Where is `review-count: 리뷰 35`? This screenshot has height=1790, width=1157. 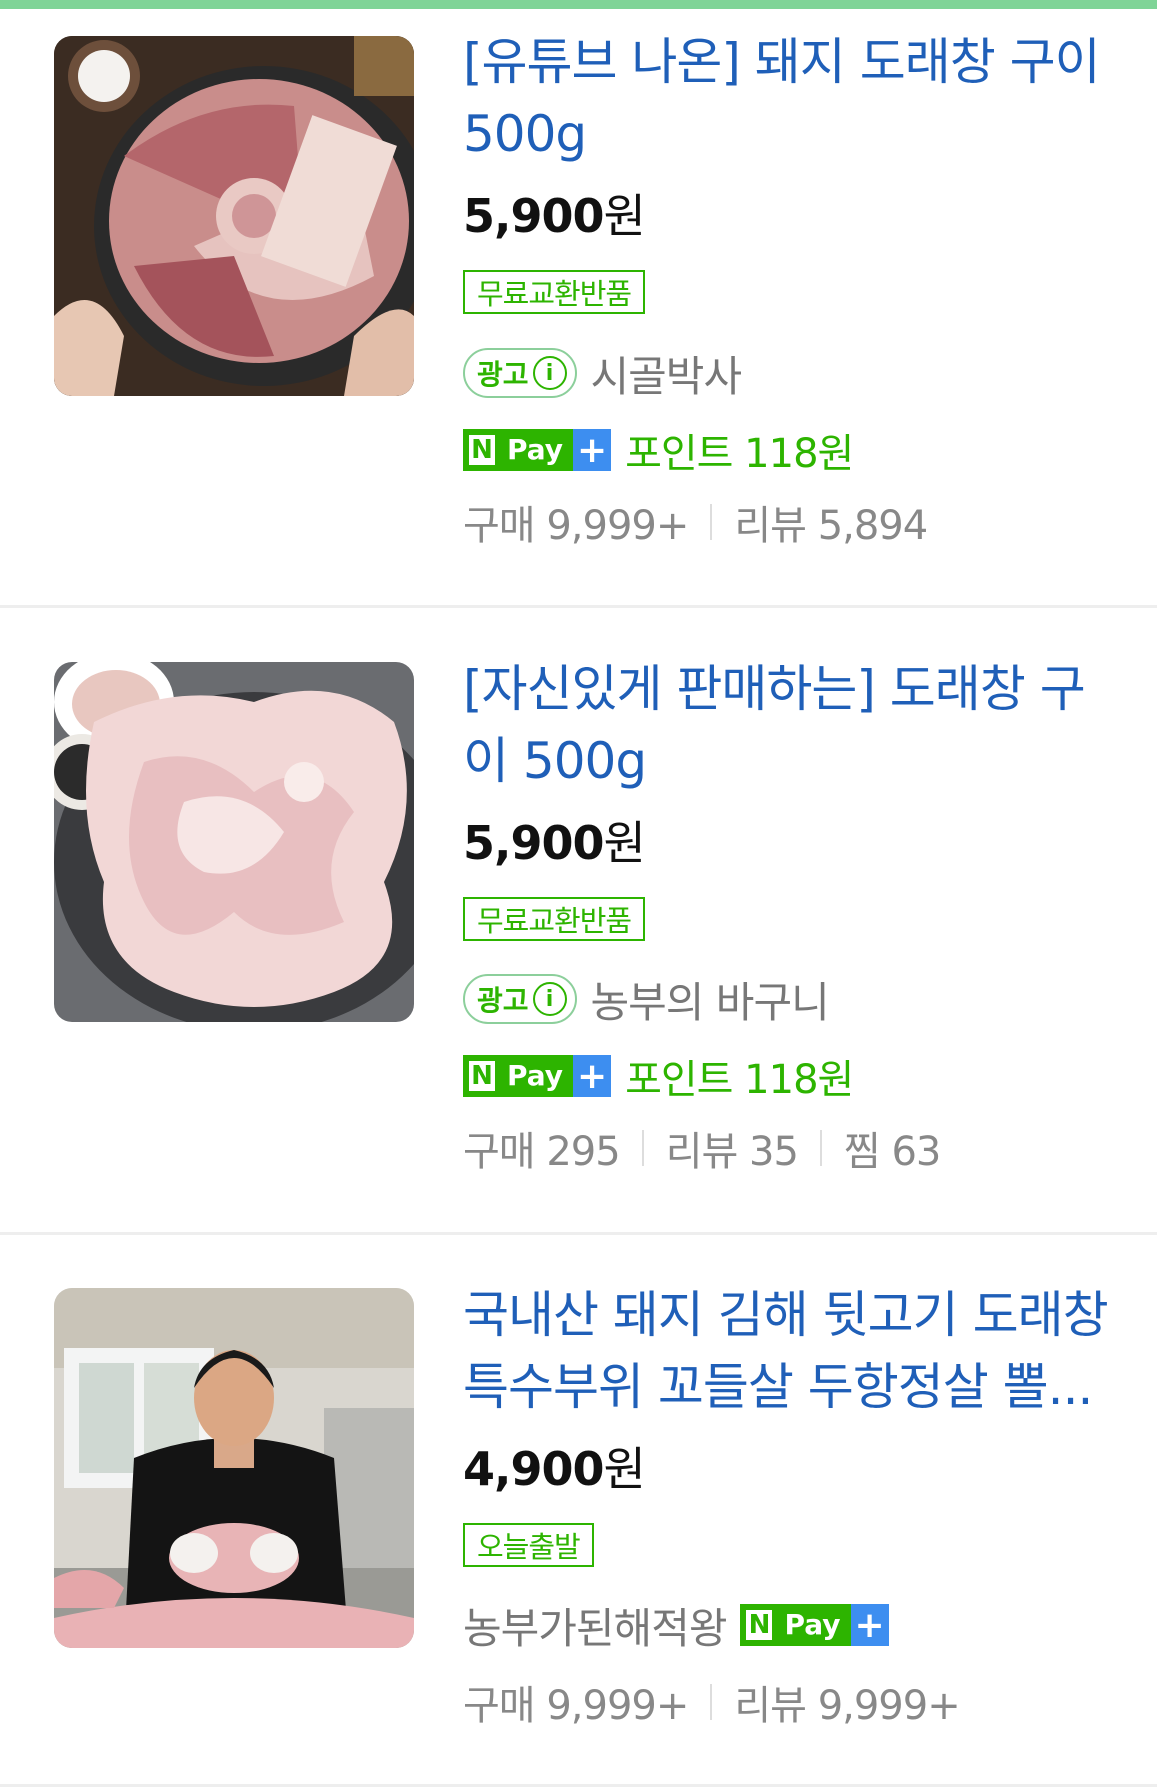 review-count: 리뷰 35 is located at coordinates (732, 1148).